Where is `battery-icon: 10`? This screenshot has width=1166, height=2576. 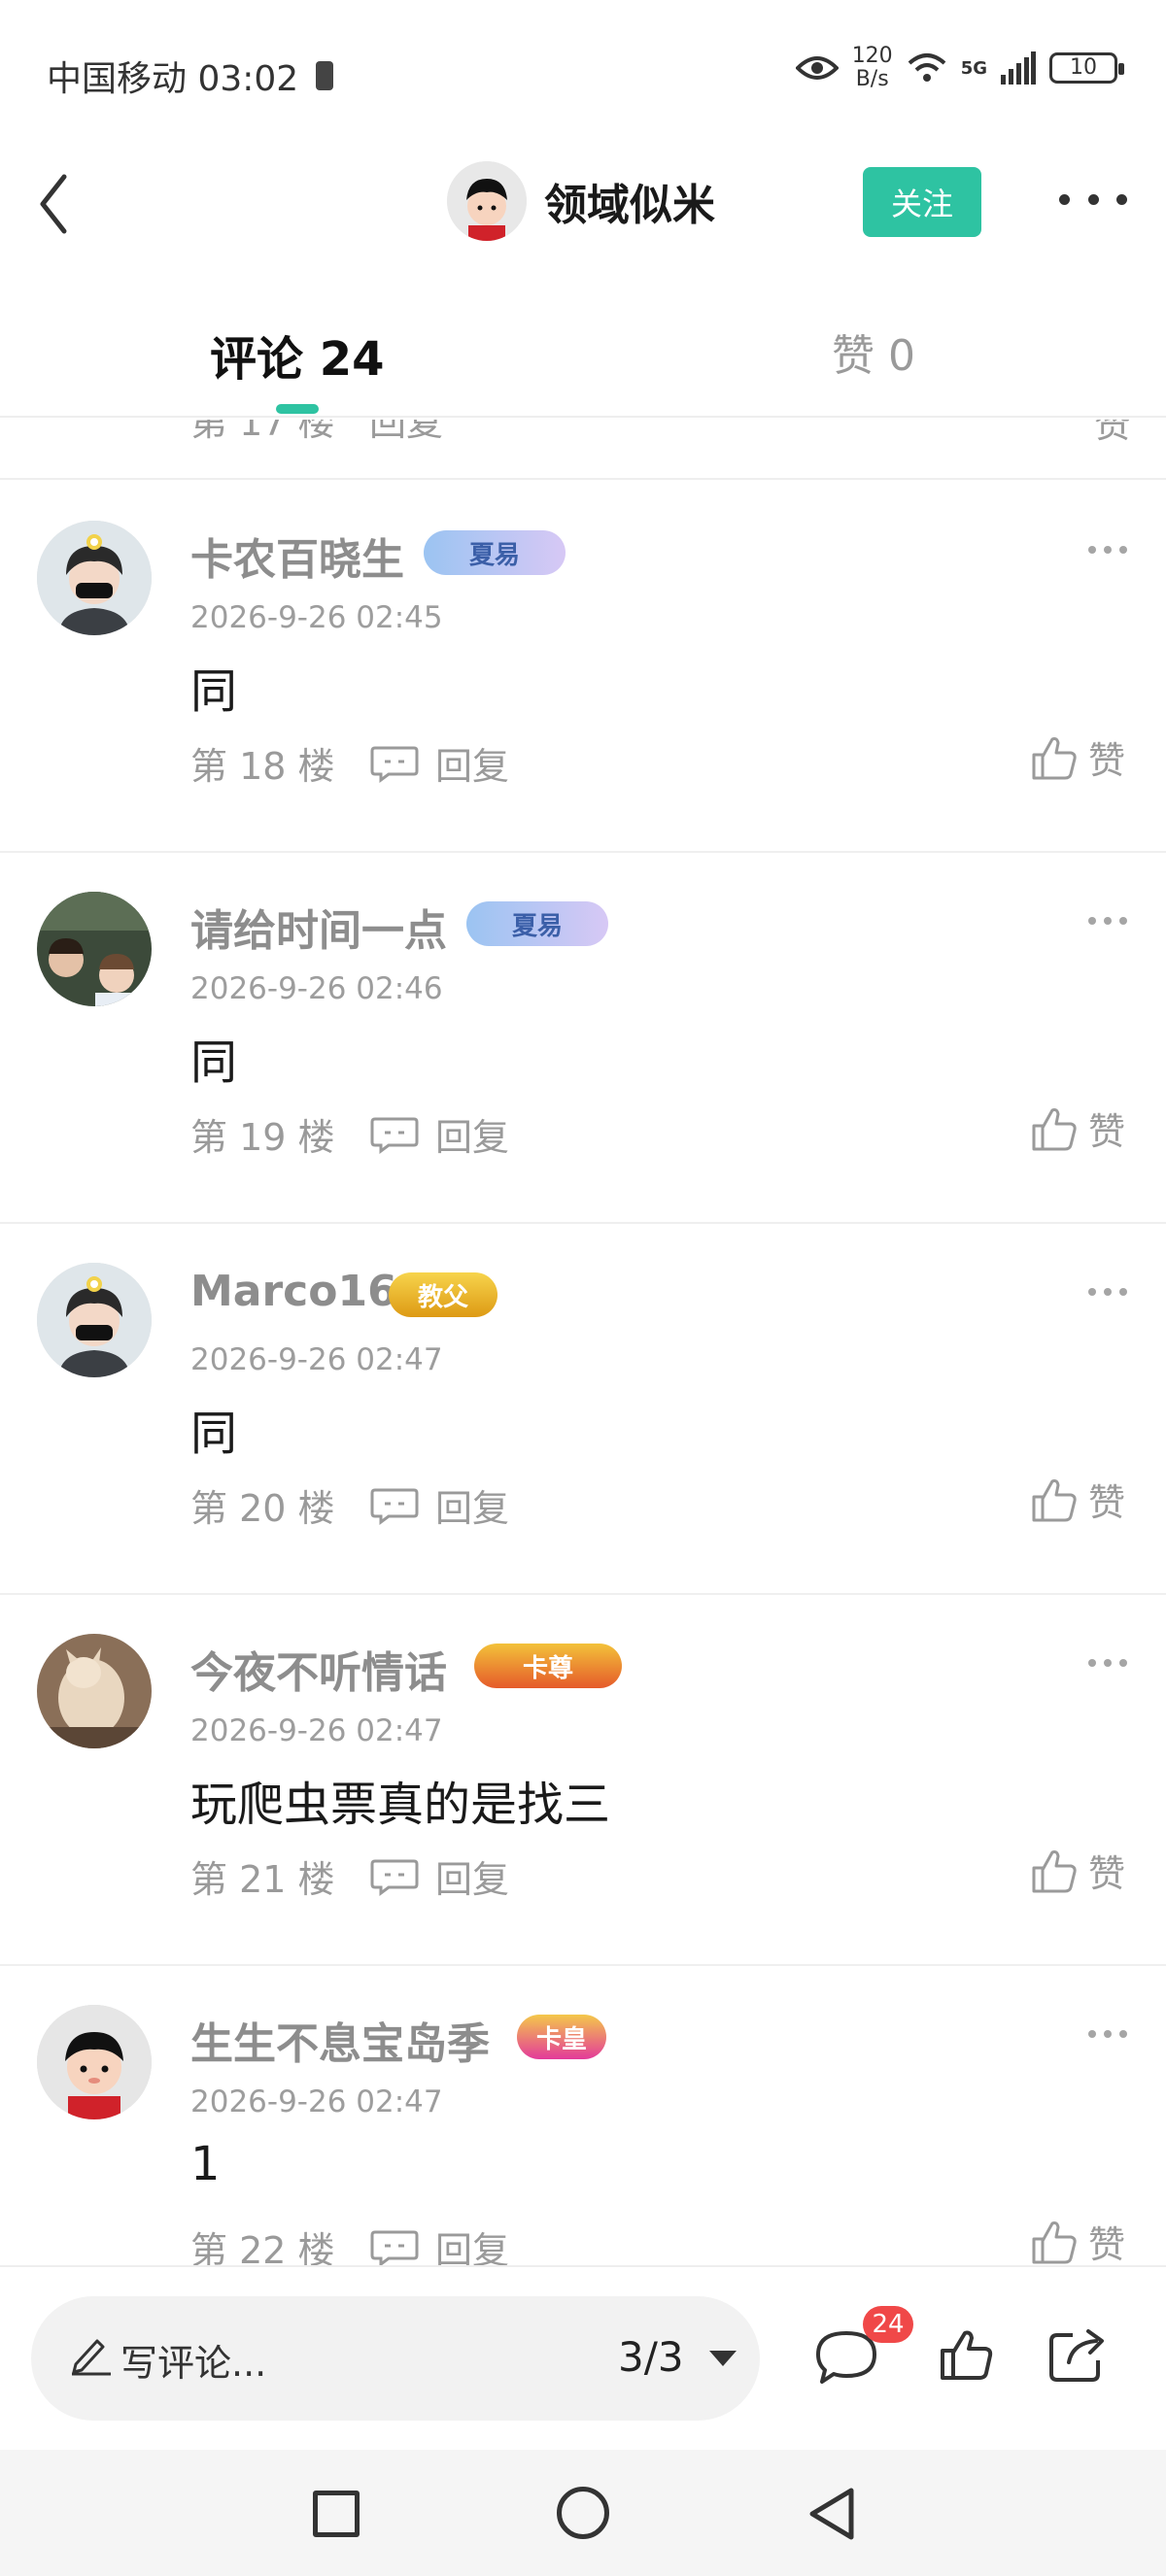 battery-icon: 10 is located at coordinates (1086, 68).